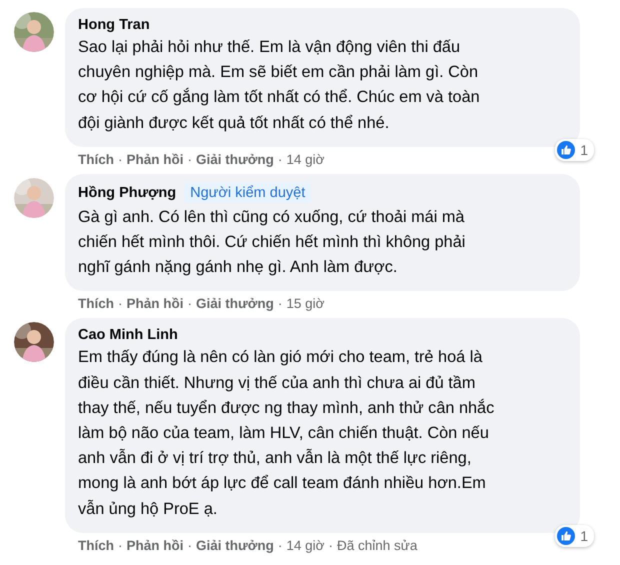  Describe the element at coordinates (279, 85) in the screenshot. I see `comment-text: Sao lại phải hỏi như thế. Em là vận động viên thi đấu chuyên nghiệp mà. Em sẽ biết em cần phải làm gì. Còn cơ hội cứ cố gắng làm tốt nhất có thể. Chúc em và toàn đội giành được kết quả tốt nhất có thể nhé.` at that location.